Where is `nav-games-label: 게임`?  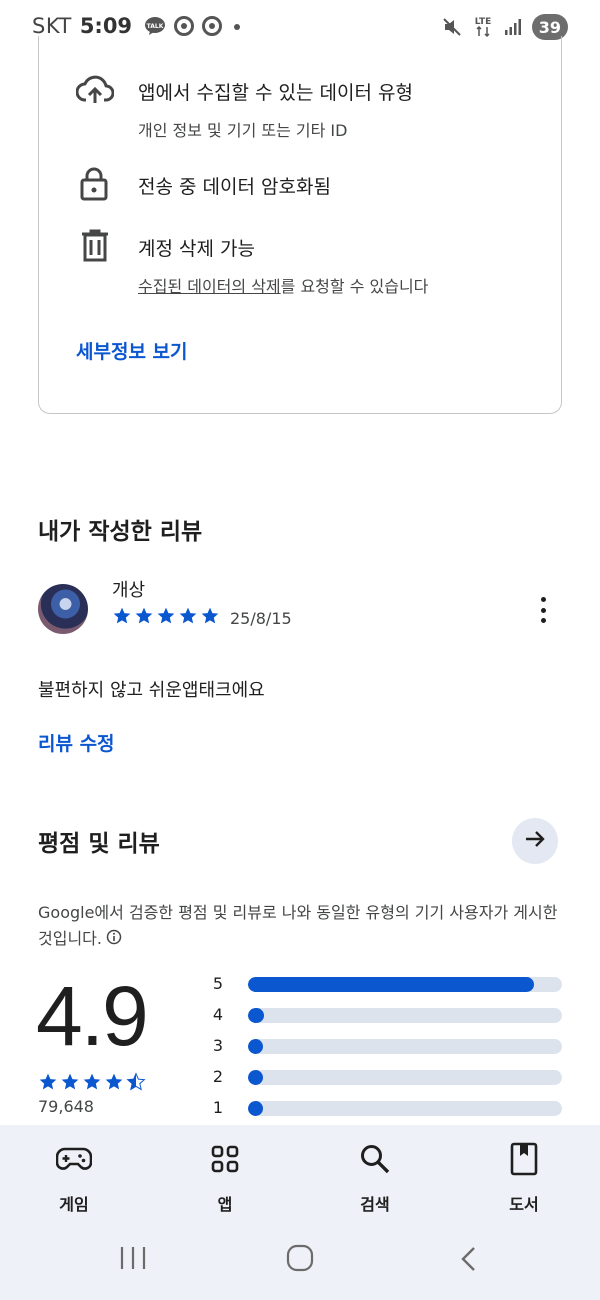 nav-games-label: 게임 is located at coordinates (74, 1204).